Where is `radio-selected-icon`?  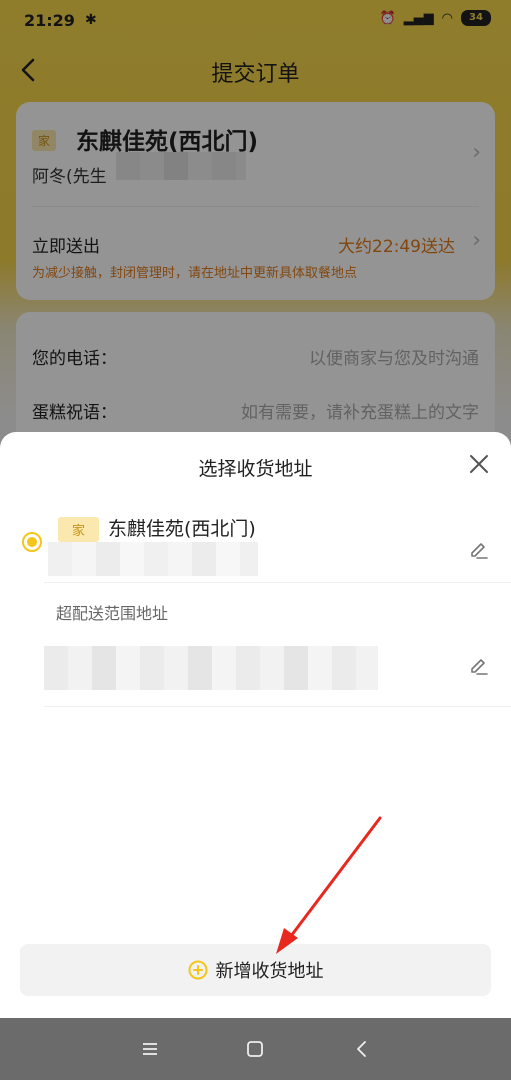
radio-selected-icon is located at coordinates (32, 542).